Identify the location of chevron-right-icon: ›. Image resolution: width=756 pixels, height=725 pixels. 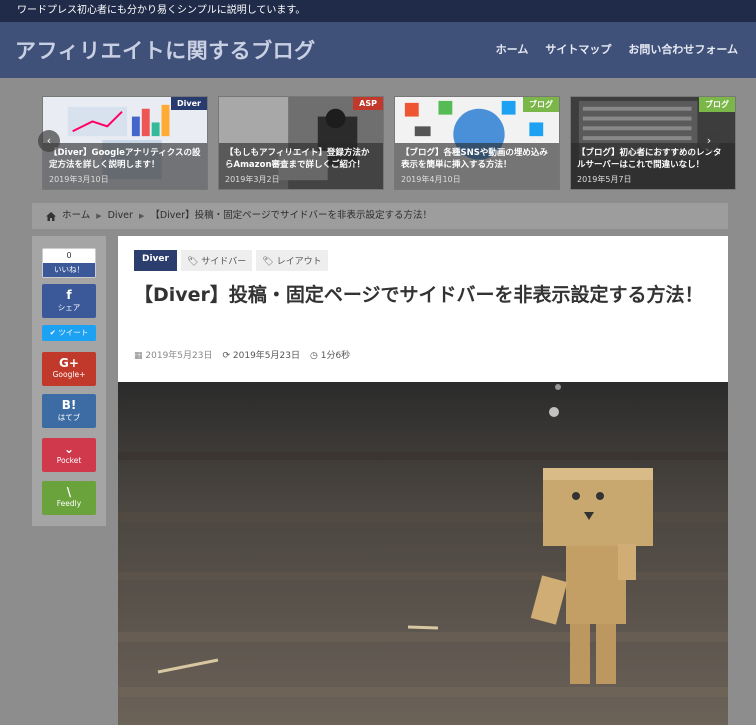
(709, 140).